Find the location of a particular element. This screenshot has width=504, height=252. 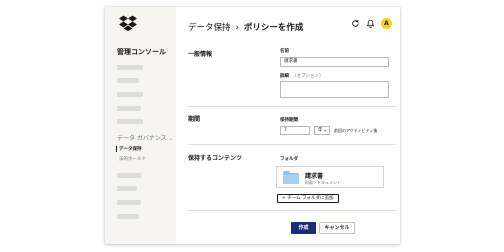

details-optional-text: （オプション） is located at coordinates (308, 76).